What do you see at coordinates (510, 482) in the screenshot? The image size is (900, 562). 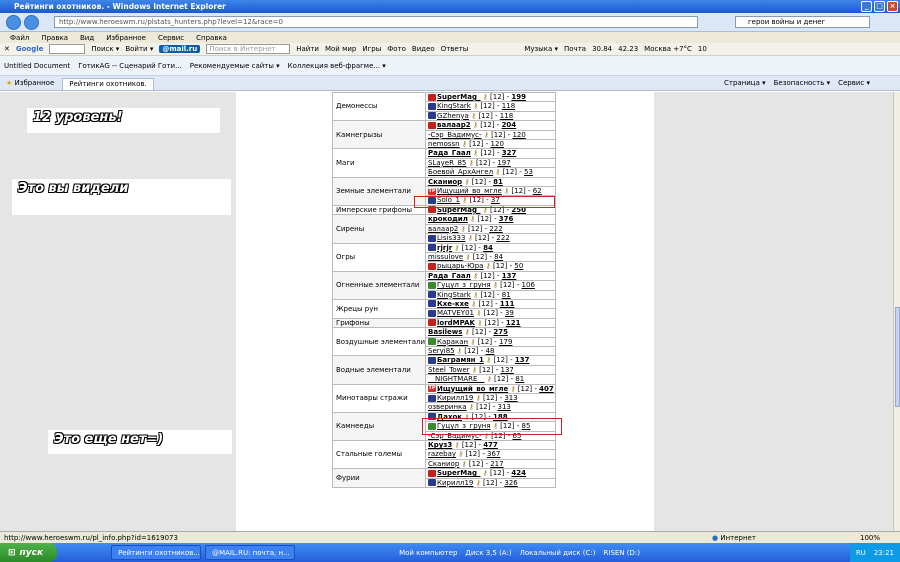 I see `player-score-link: 326` at bounding box center [510, 482].